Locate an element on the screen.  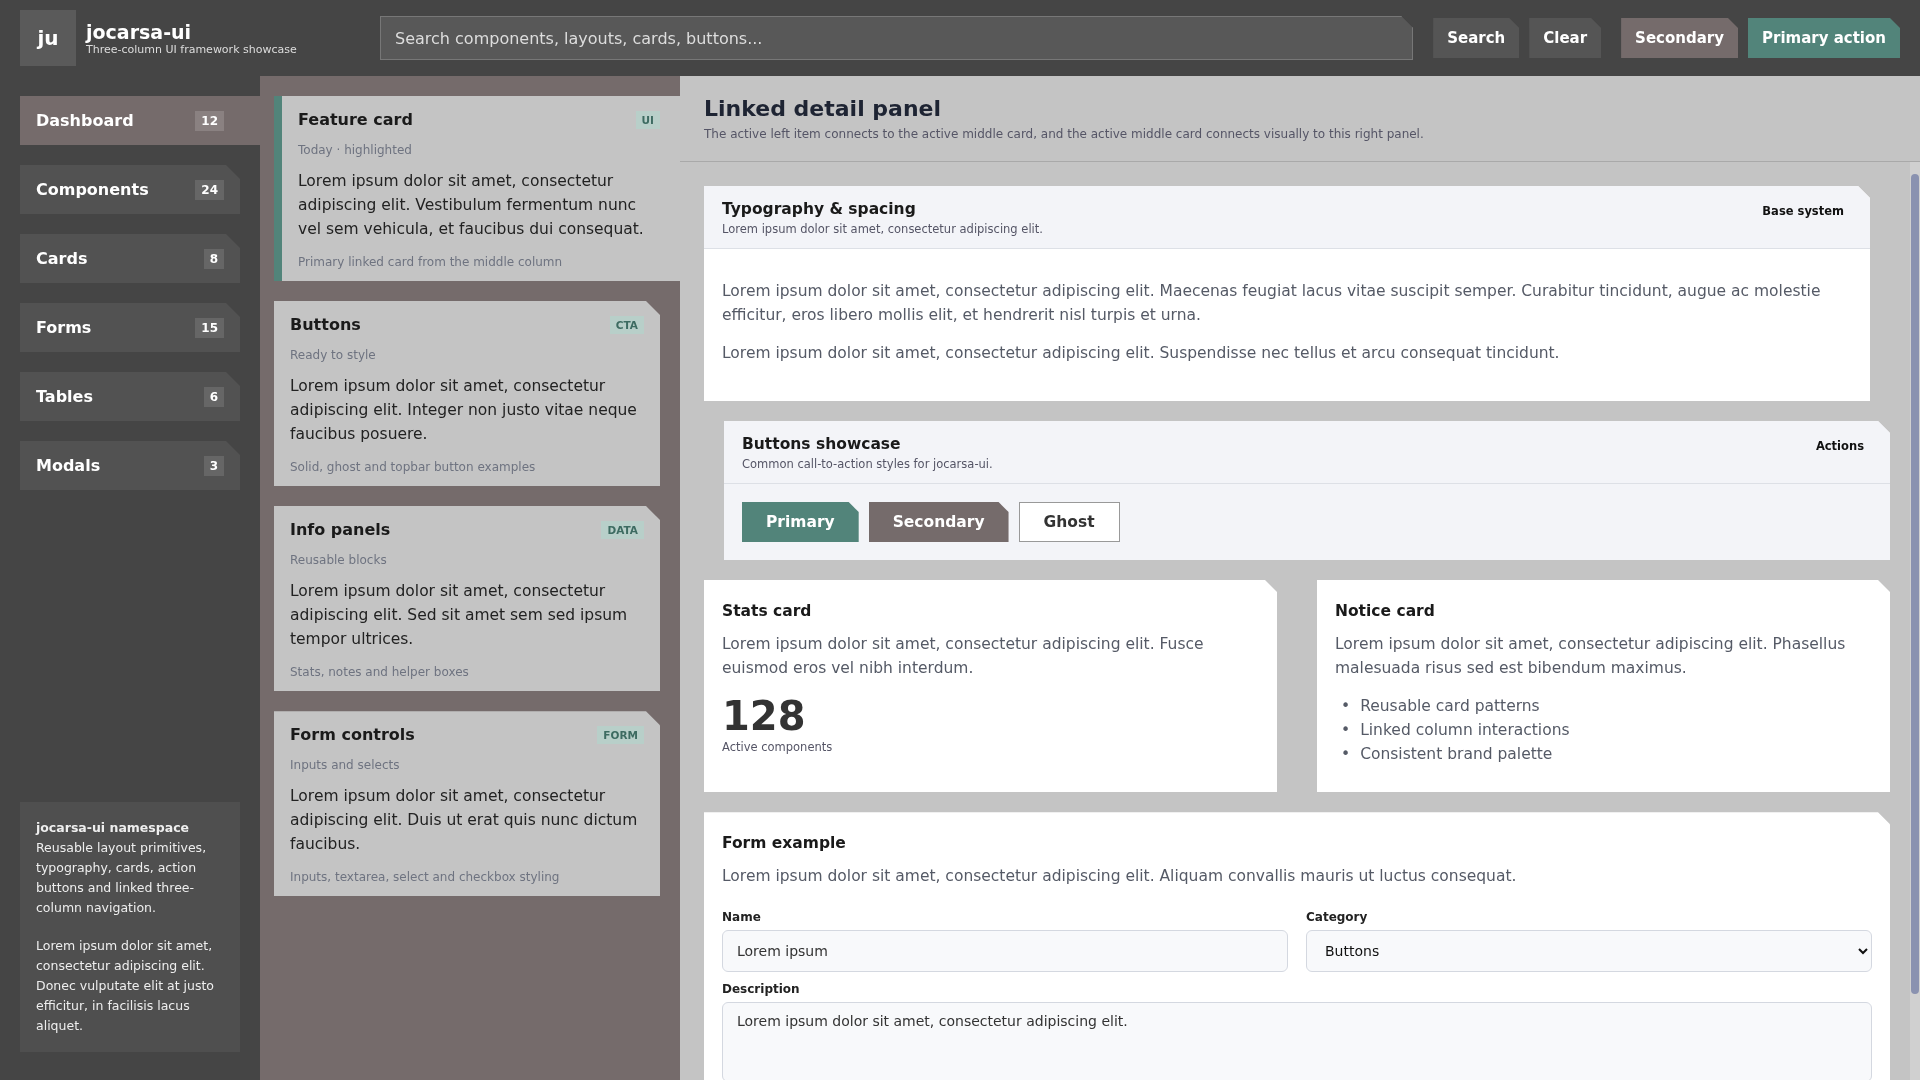
card-meta: Reusable blocks is located at coordinates (339, 560).